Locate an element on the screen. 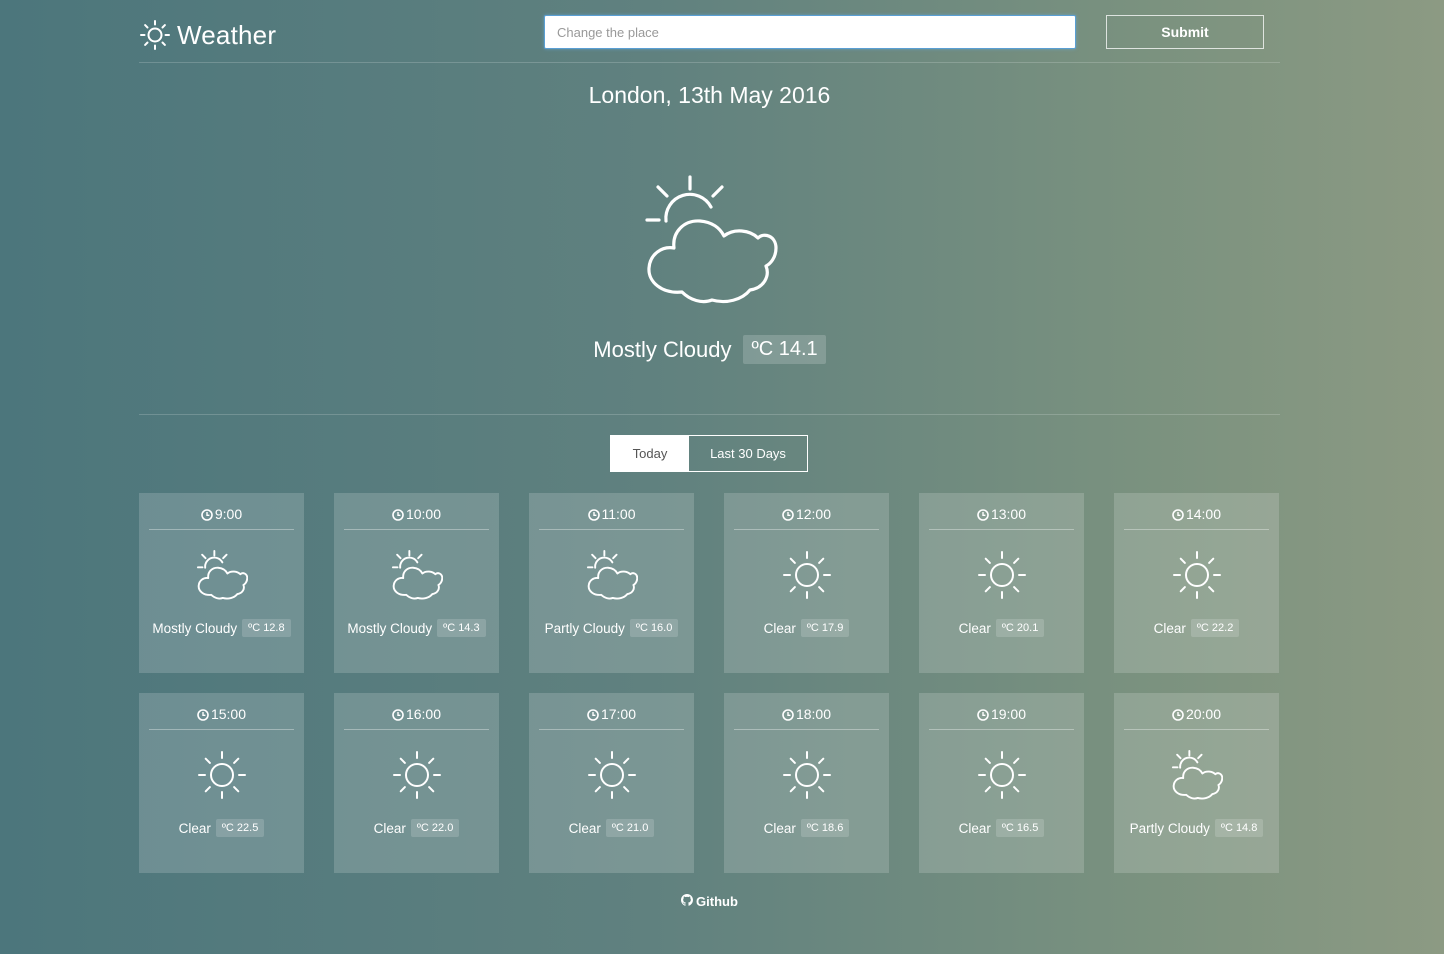 The height and width of the screenshot is (954, 1444). hourly-card: 11:00 Partly Cloudy ºC 16.0 is located at coordinates (611, 583).